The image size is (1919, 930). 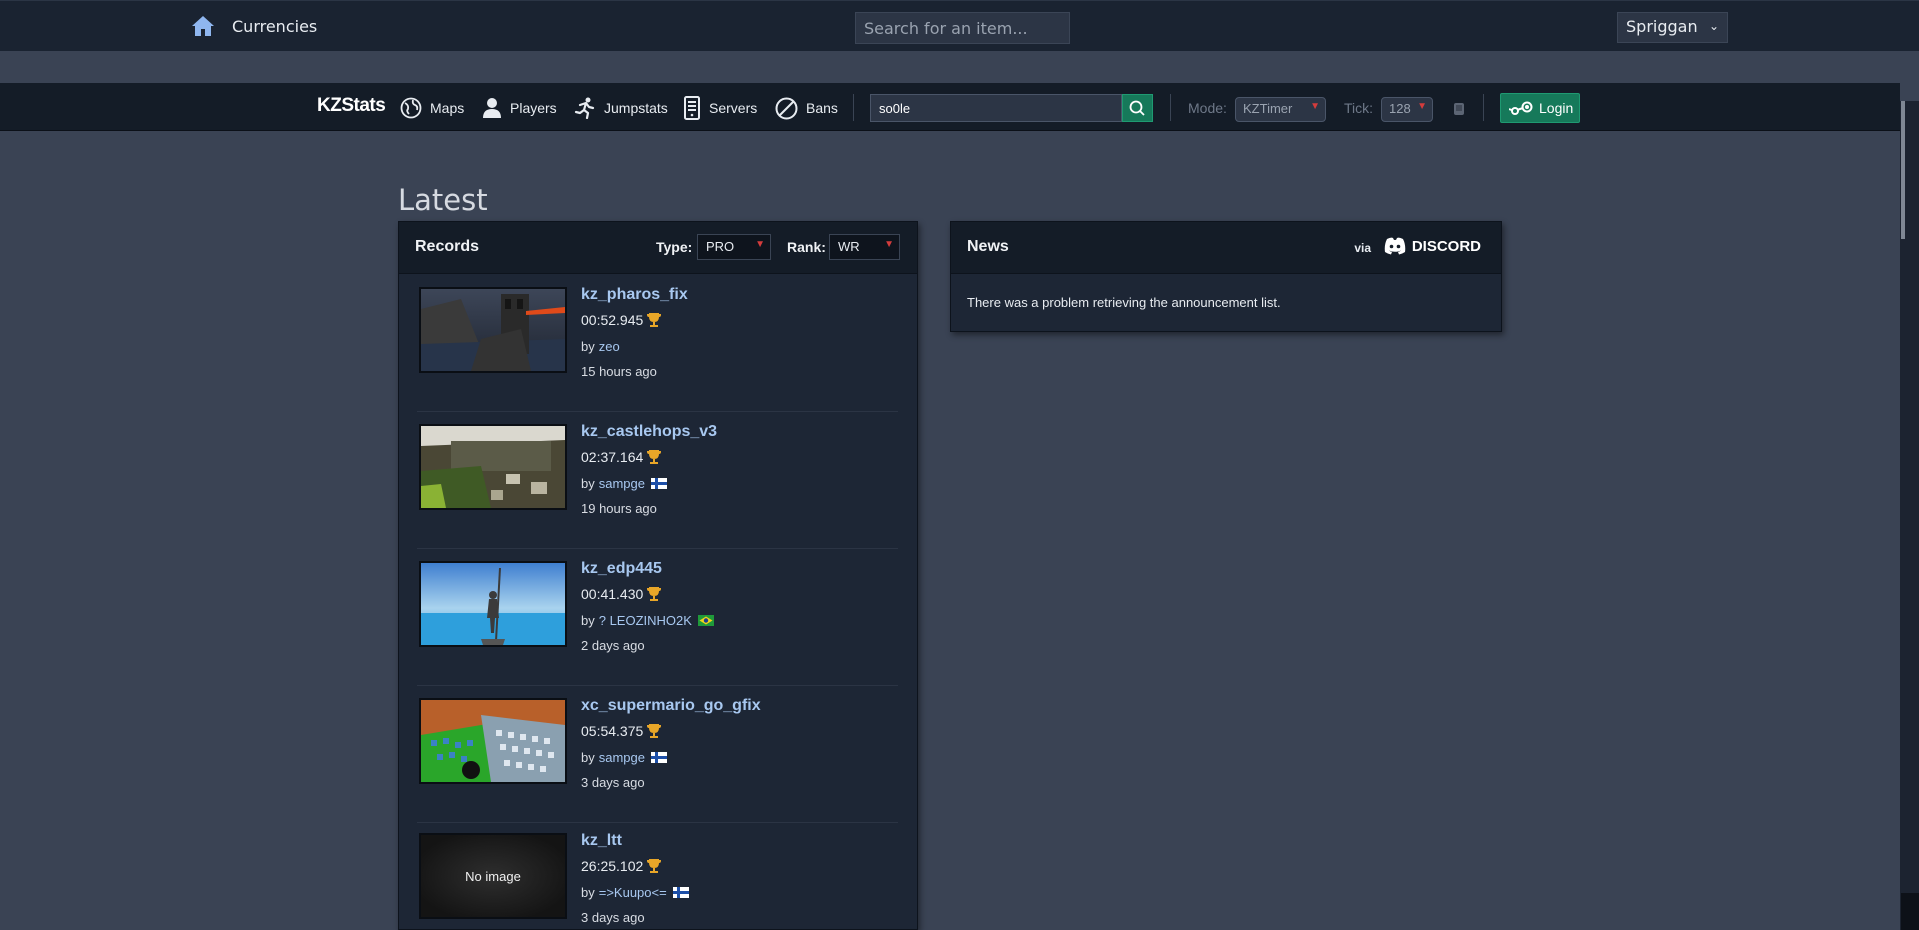 I want to click on record-map-link: kz_edp445, so click(x=621, y=569).